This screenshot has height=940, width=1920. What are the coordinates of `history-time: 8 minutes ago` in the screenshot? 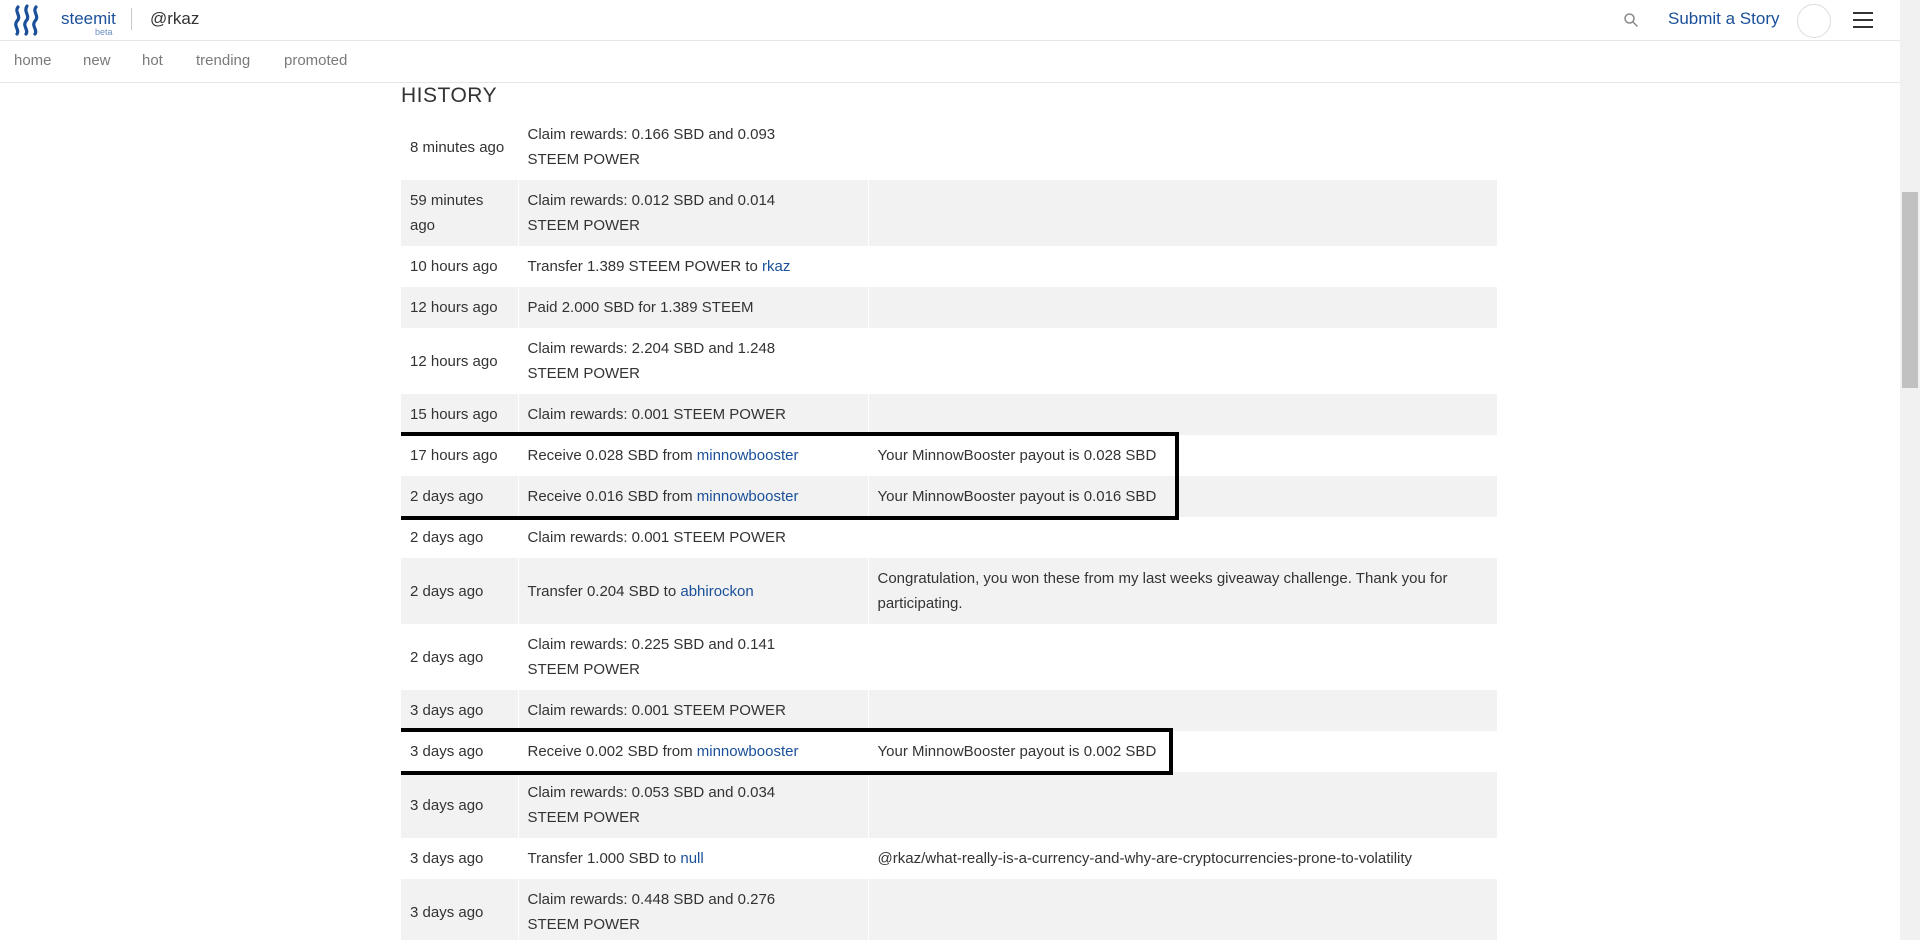 It's located at (460, 147).